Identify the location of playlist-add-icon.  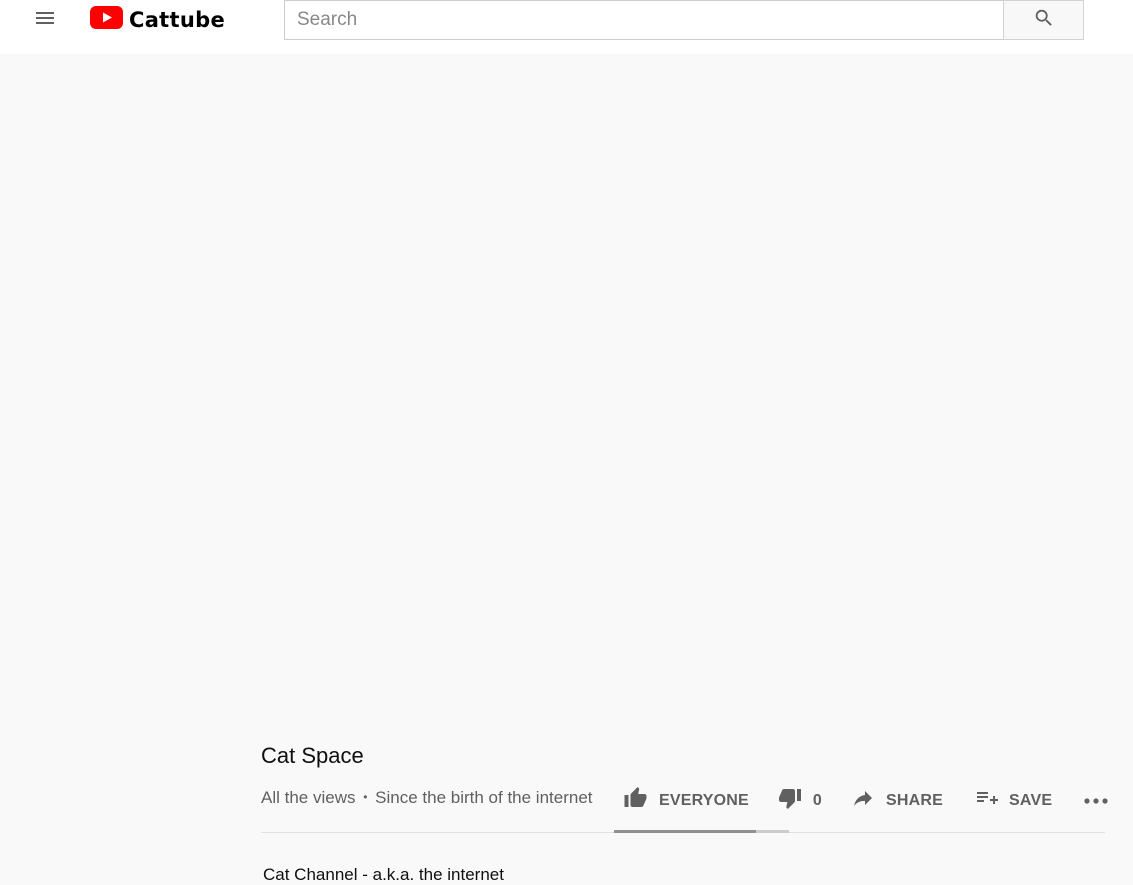
(991, 800).